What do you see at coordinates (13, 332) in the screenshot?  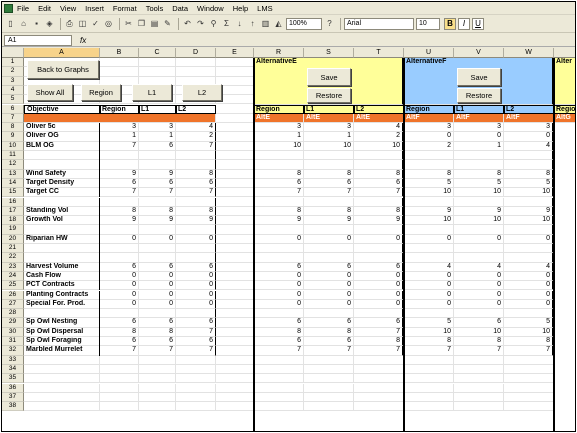 I see `row-header-30: 30` at bounding box center [13, 332].